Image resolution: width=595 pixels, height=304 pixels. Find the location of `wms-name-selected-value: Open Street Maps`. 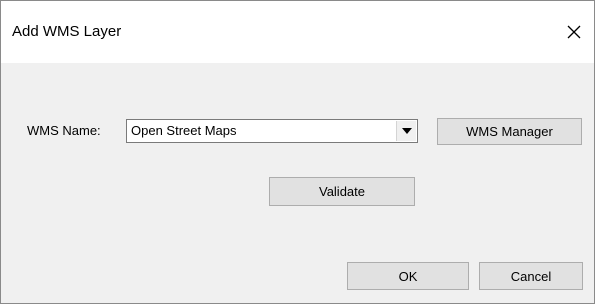

wms-name-selected-value: Open Street Maps is located at coordinates (184, 130).